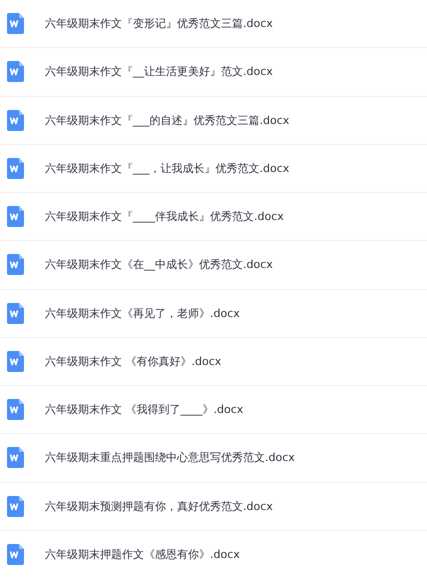 This screenshot has width=427, height=579. I want to click on file-name-link: 六年级期末作文『___，让我成长』优秀范文.docx, so click(167, 168).